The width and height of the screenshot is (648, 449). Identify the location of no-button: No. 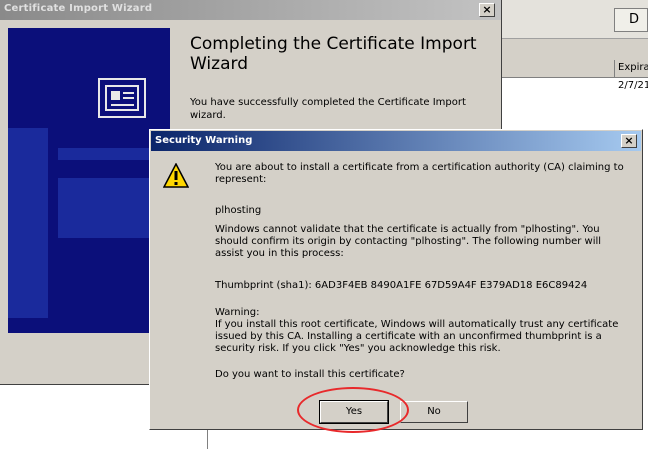
(434, 412).